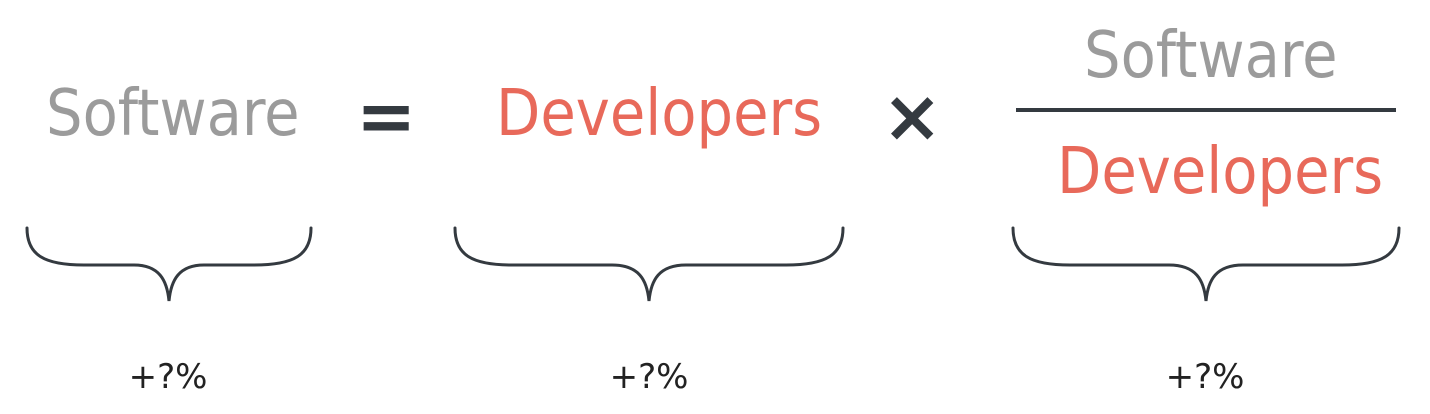 The image size is (1430, 414). What do you see at coordinates (173, 114) in the screenshot?
I see `lhs-software-term: Software` at bounding box center [173, 114].